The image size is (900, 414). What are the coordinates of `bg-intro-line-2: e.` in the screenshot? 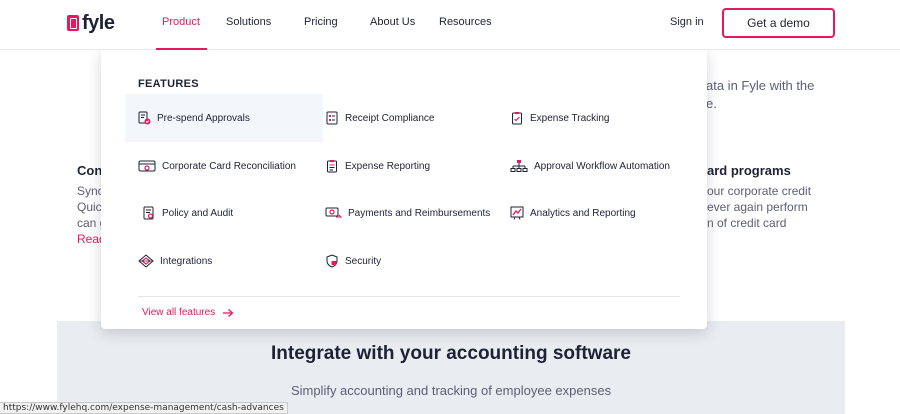 It's located at (711, 103).